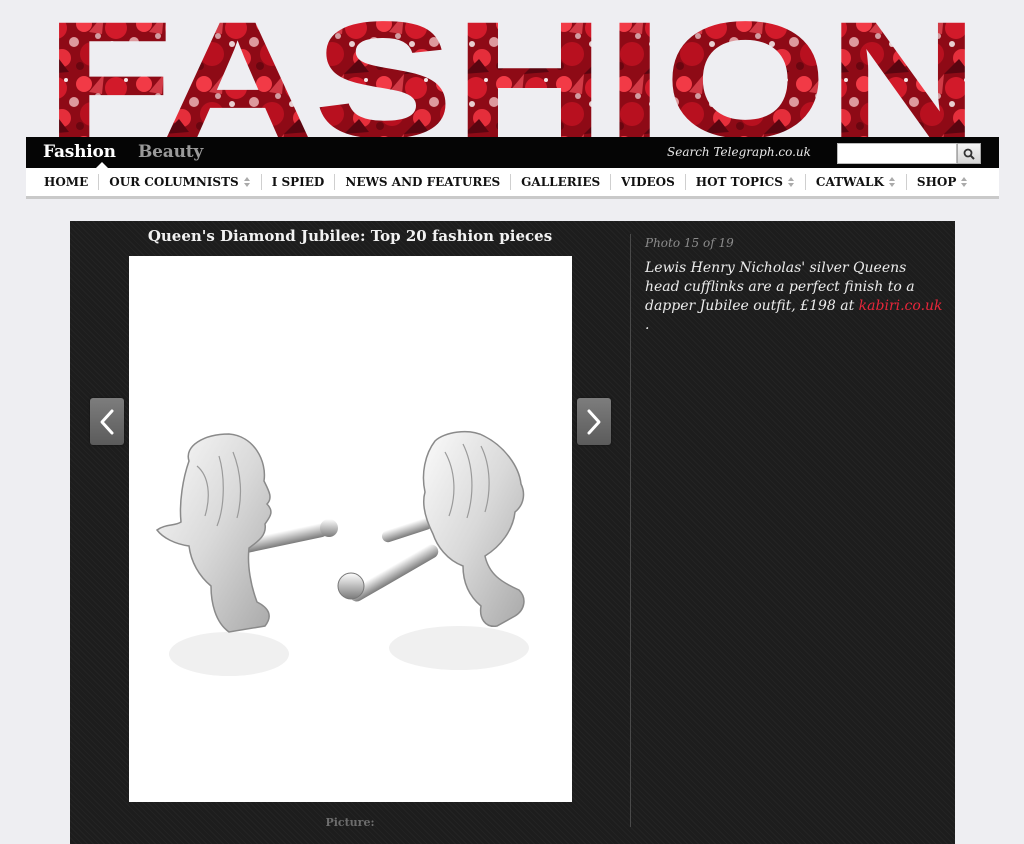 This screenshot has height=844, width=1024. What do you see at coordinates (647, 325) in the screenshot?
I see `caption-end: .` at bounding box center [647, 325].